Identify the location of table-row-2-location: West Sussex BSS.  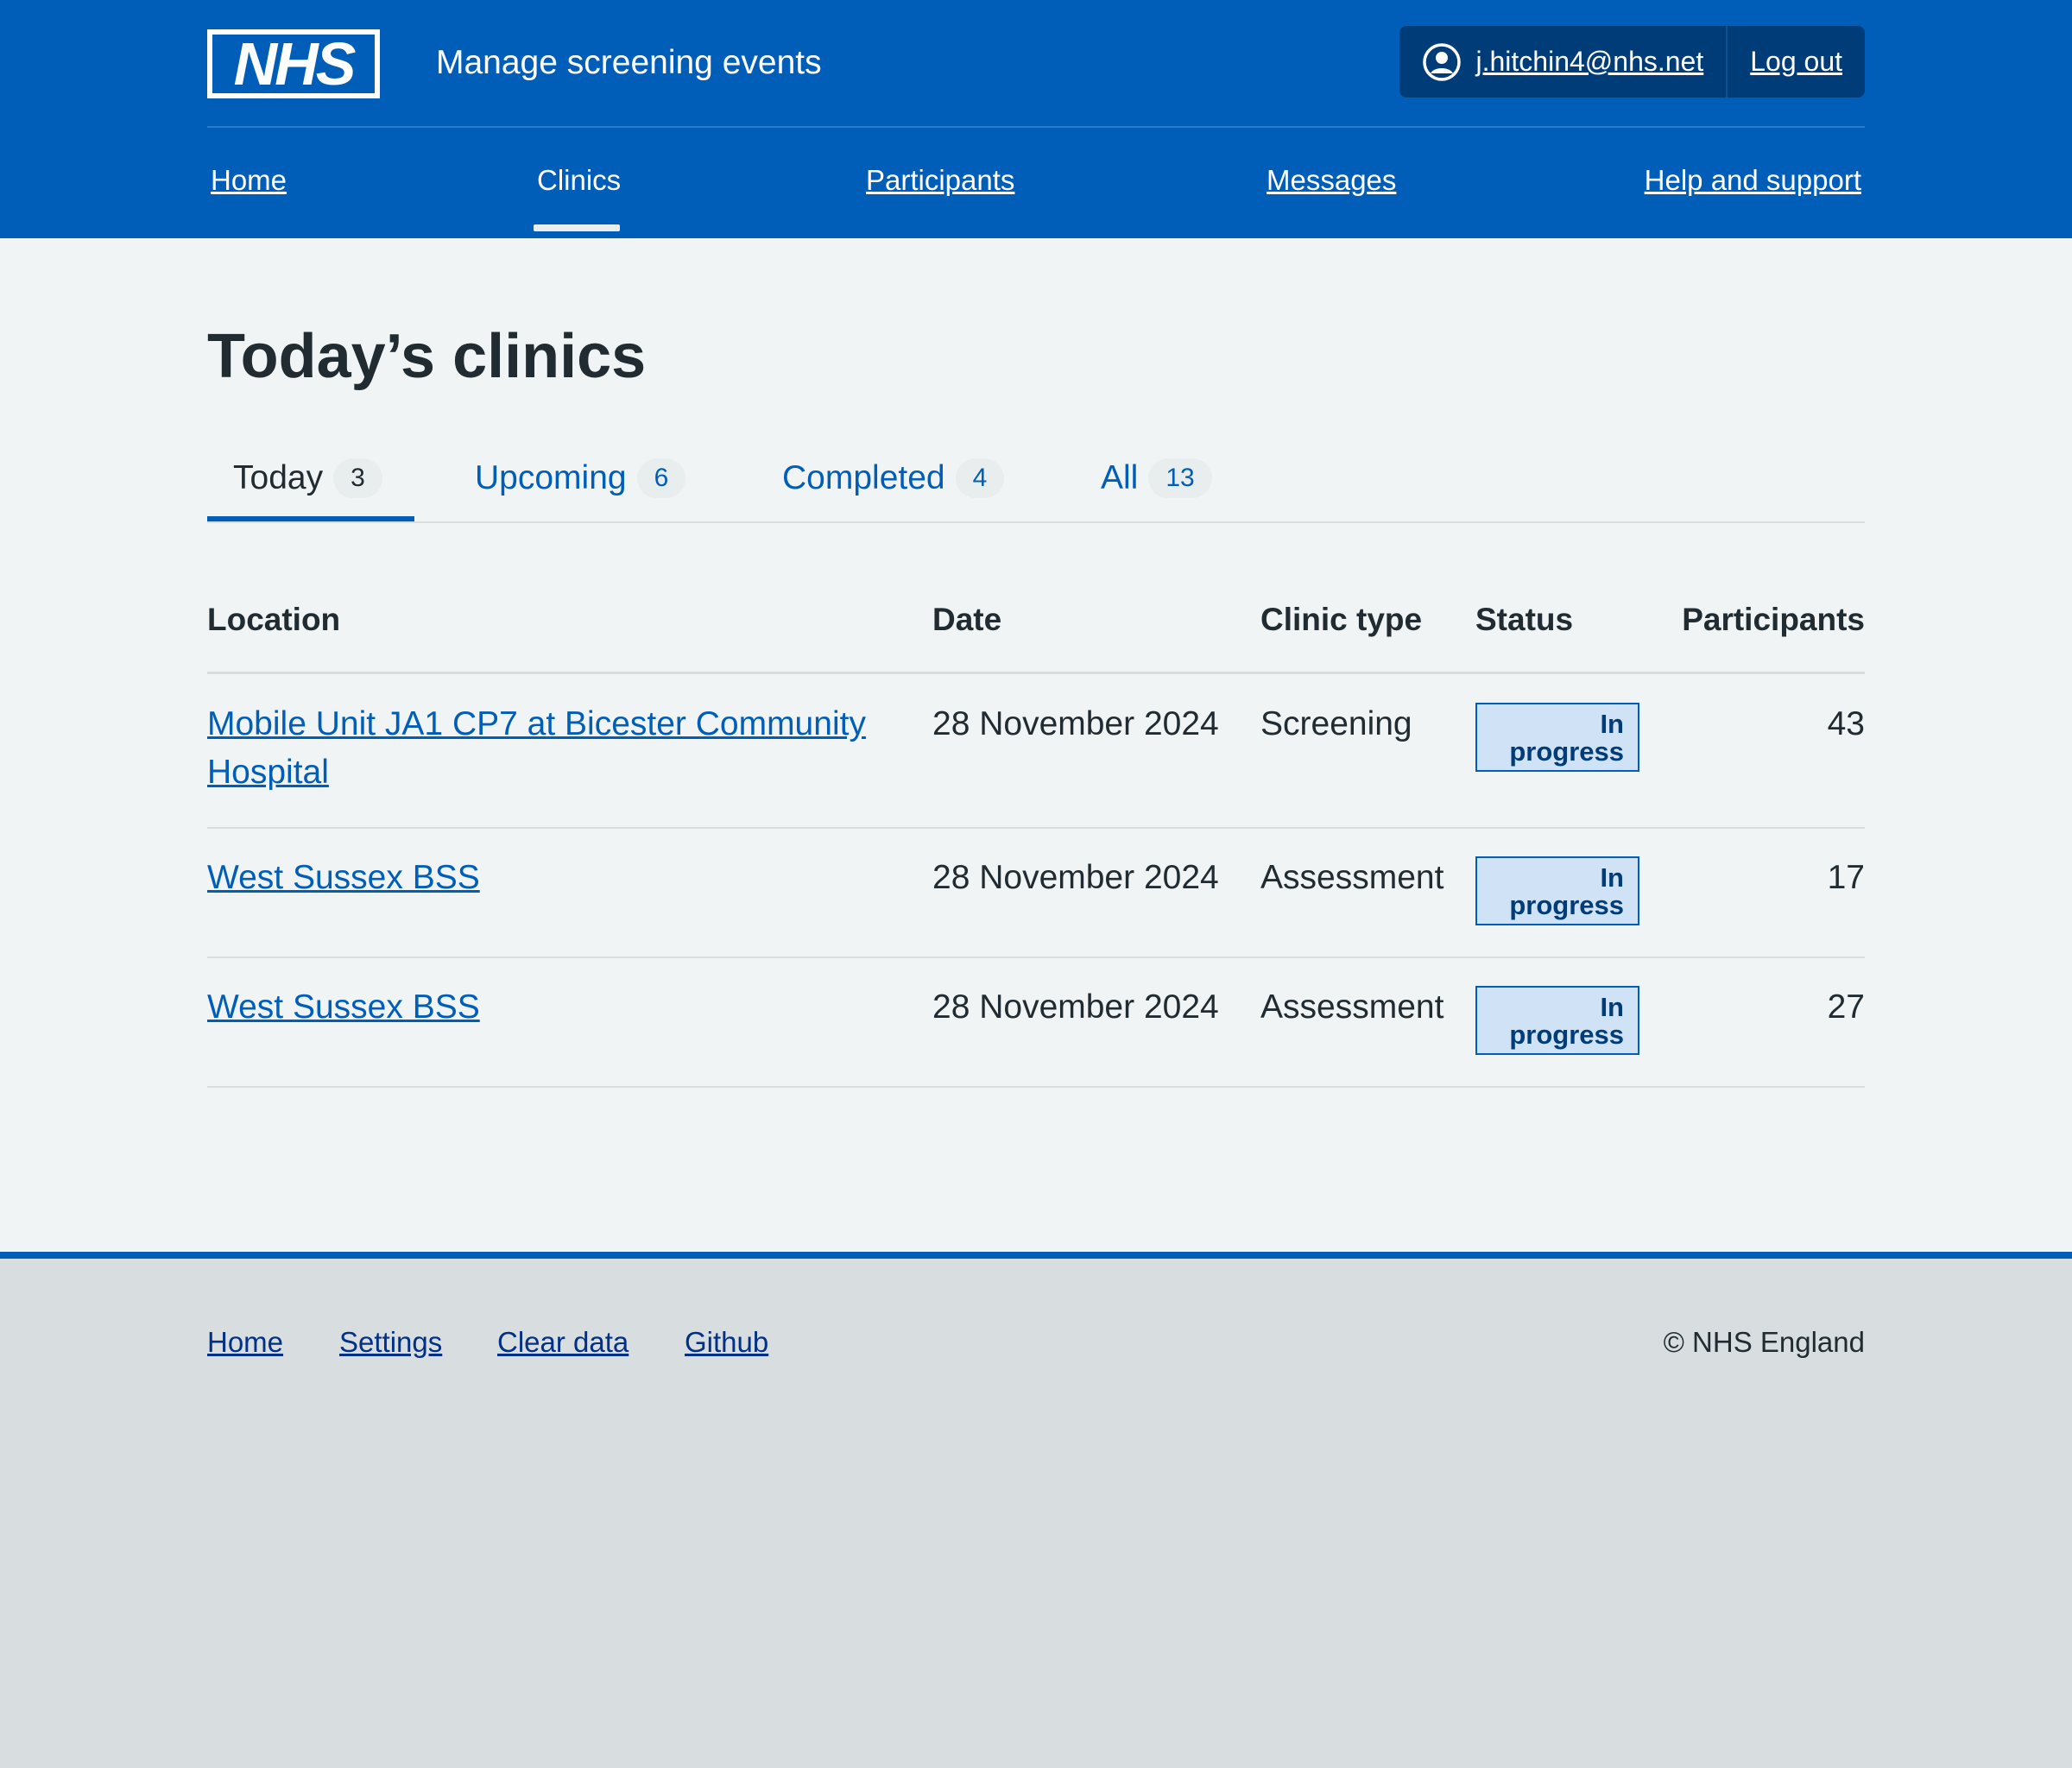
(561, 878).